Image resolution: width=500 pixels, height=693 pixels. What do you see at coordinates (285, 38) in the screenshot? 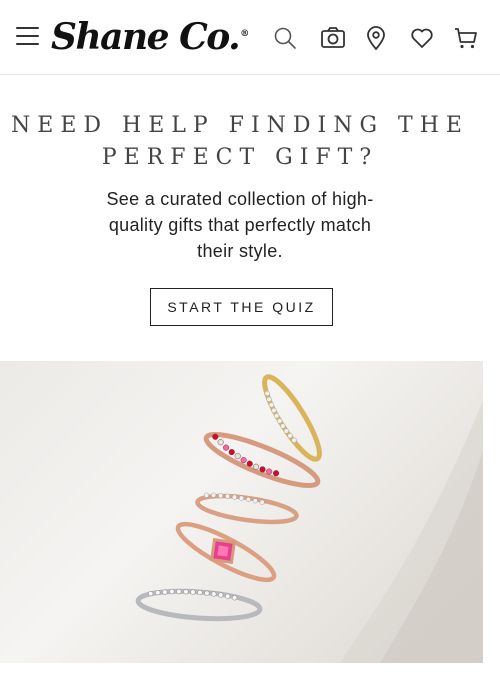
I see `search-icon` at bounding box center [285, 38].